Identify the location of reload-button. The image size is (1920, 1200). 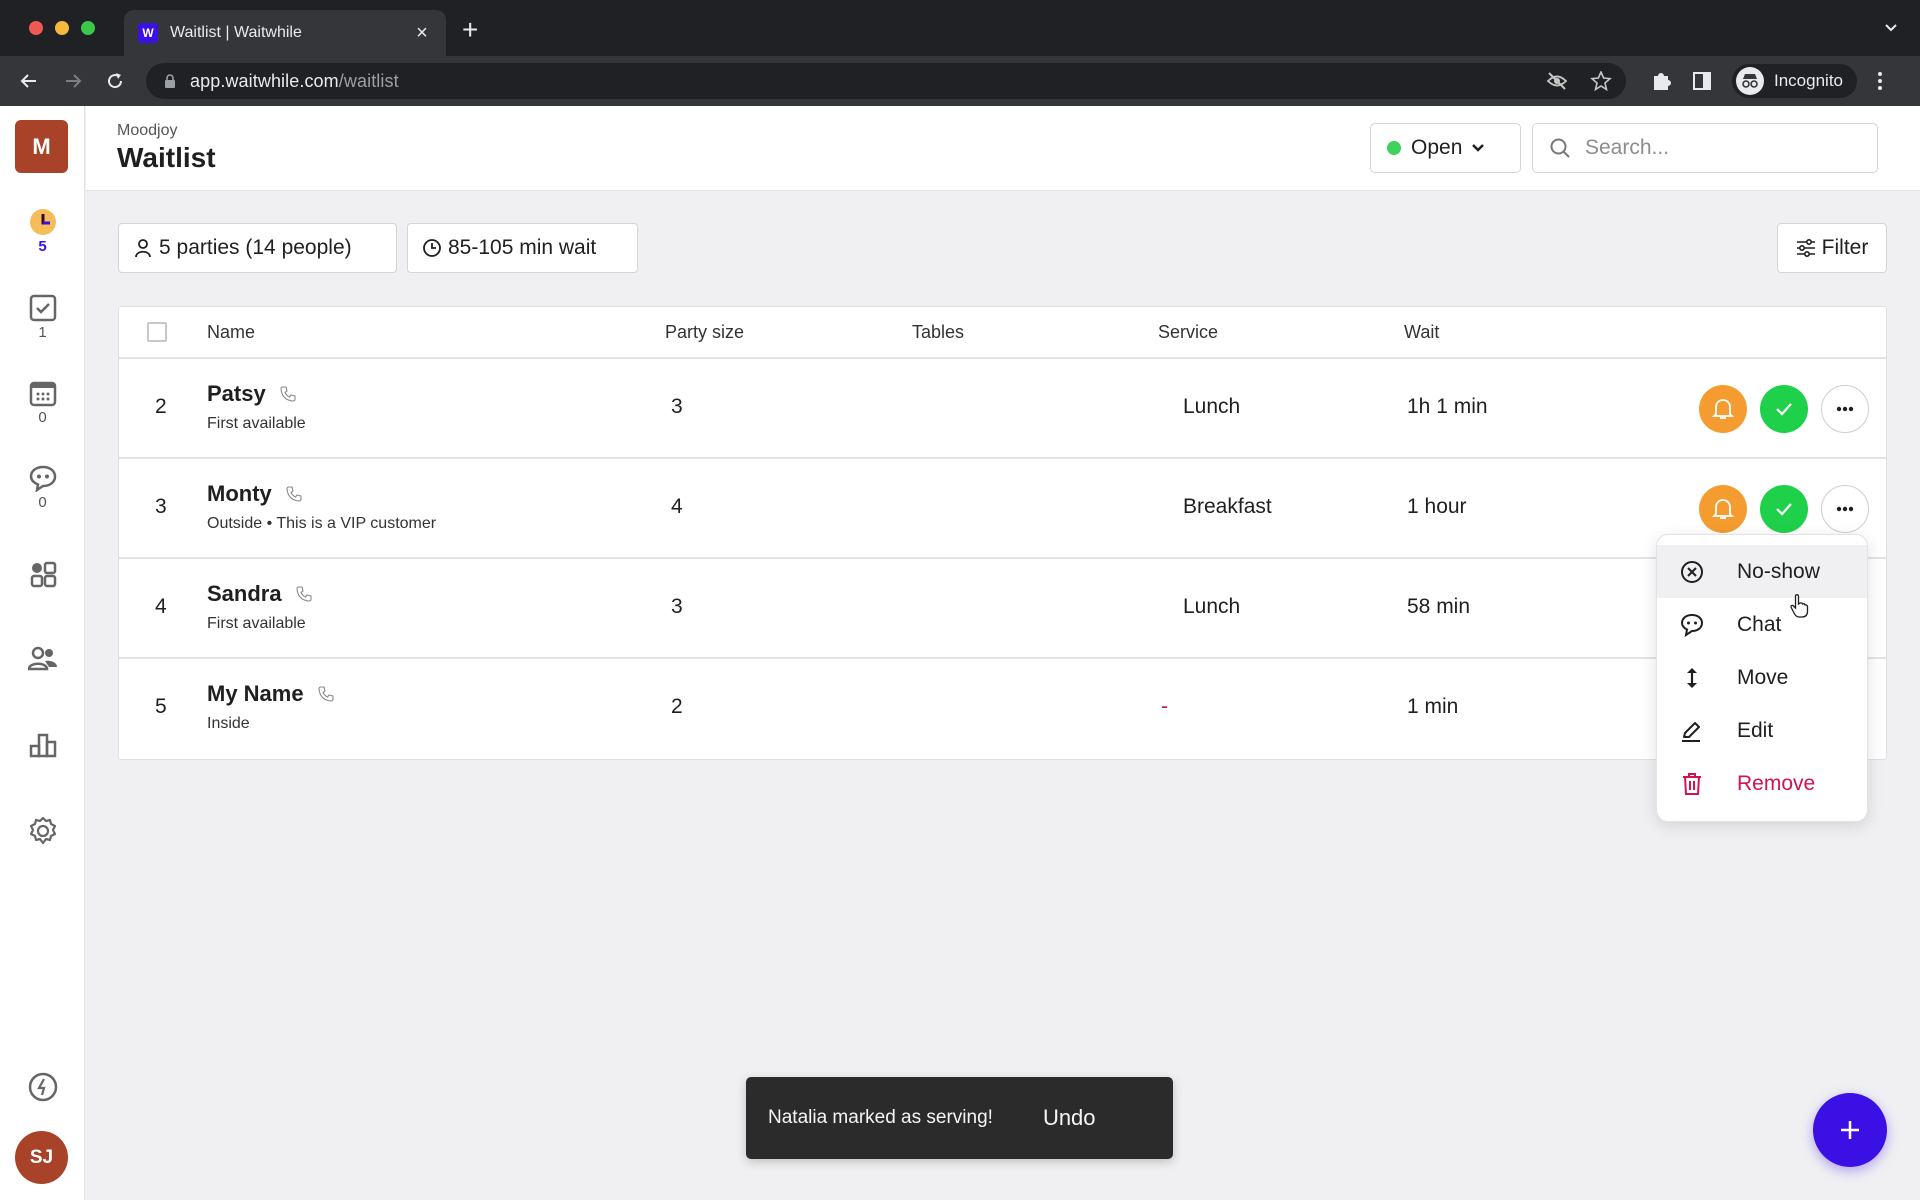
(115, 81).